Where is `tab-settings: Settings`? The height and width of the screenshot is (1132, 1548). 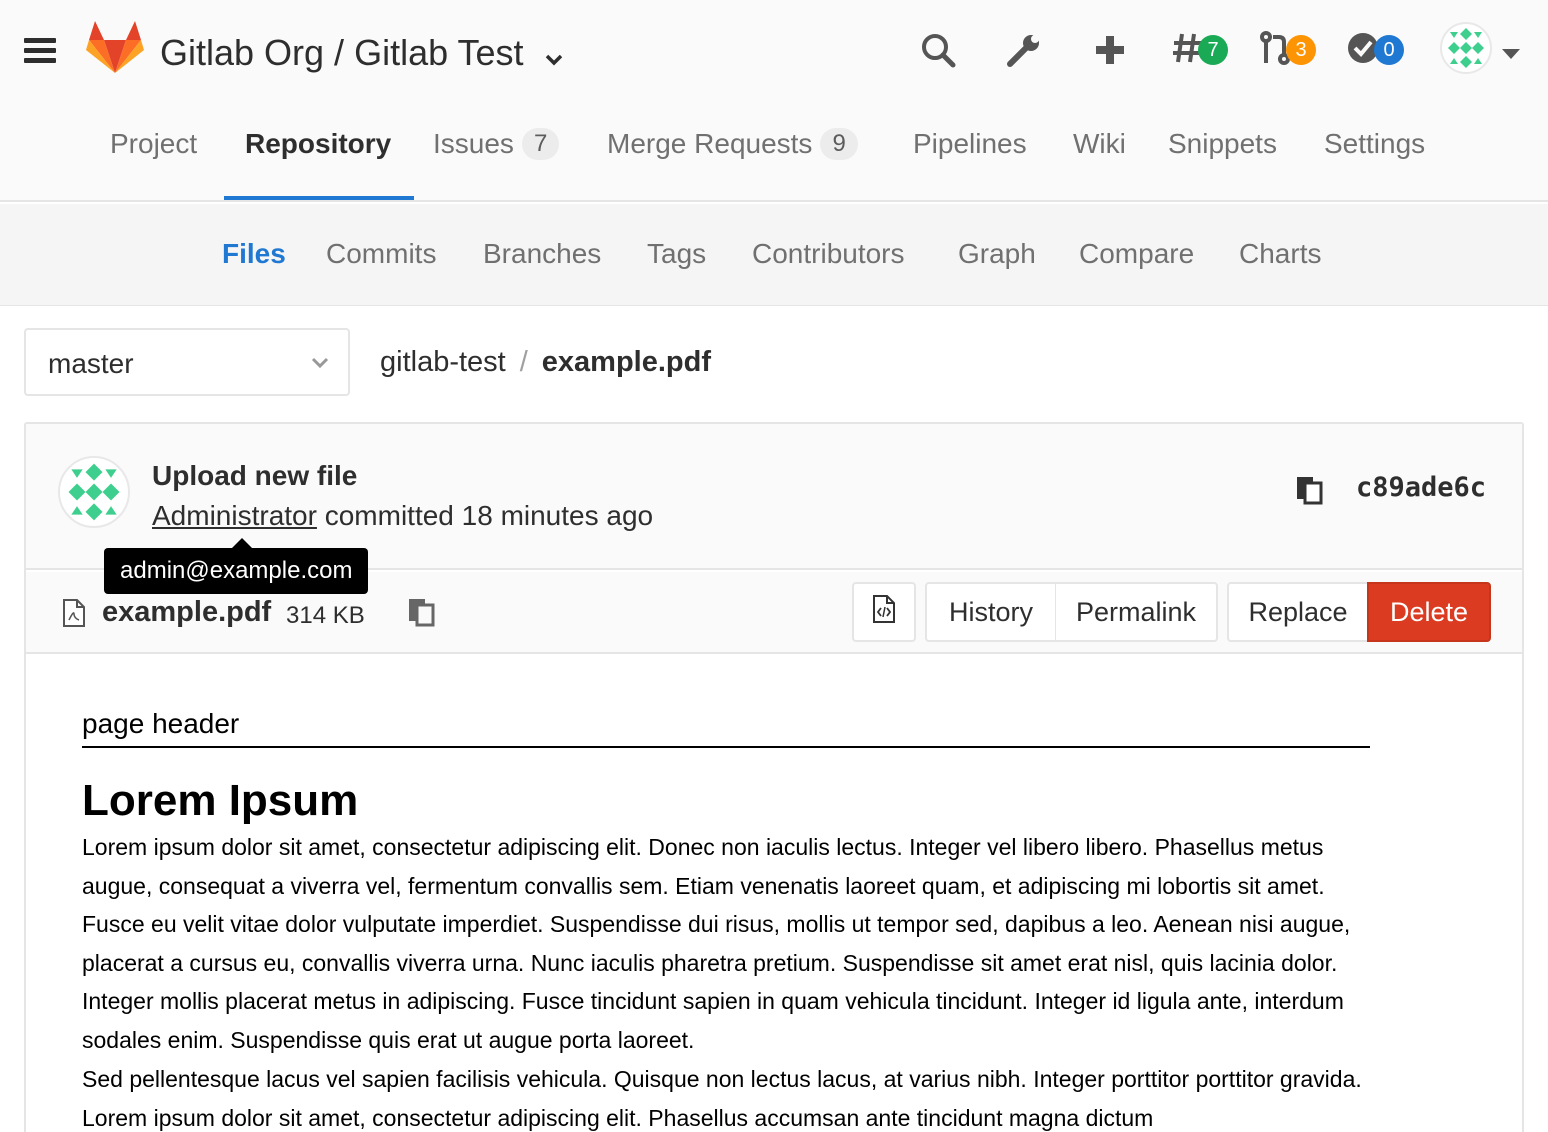 tab-settings: Settings is located at coordinates (1374, 165).